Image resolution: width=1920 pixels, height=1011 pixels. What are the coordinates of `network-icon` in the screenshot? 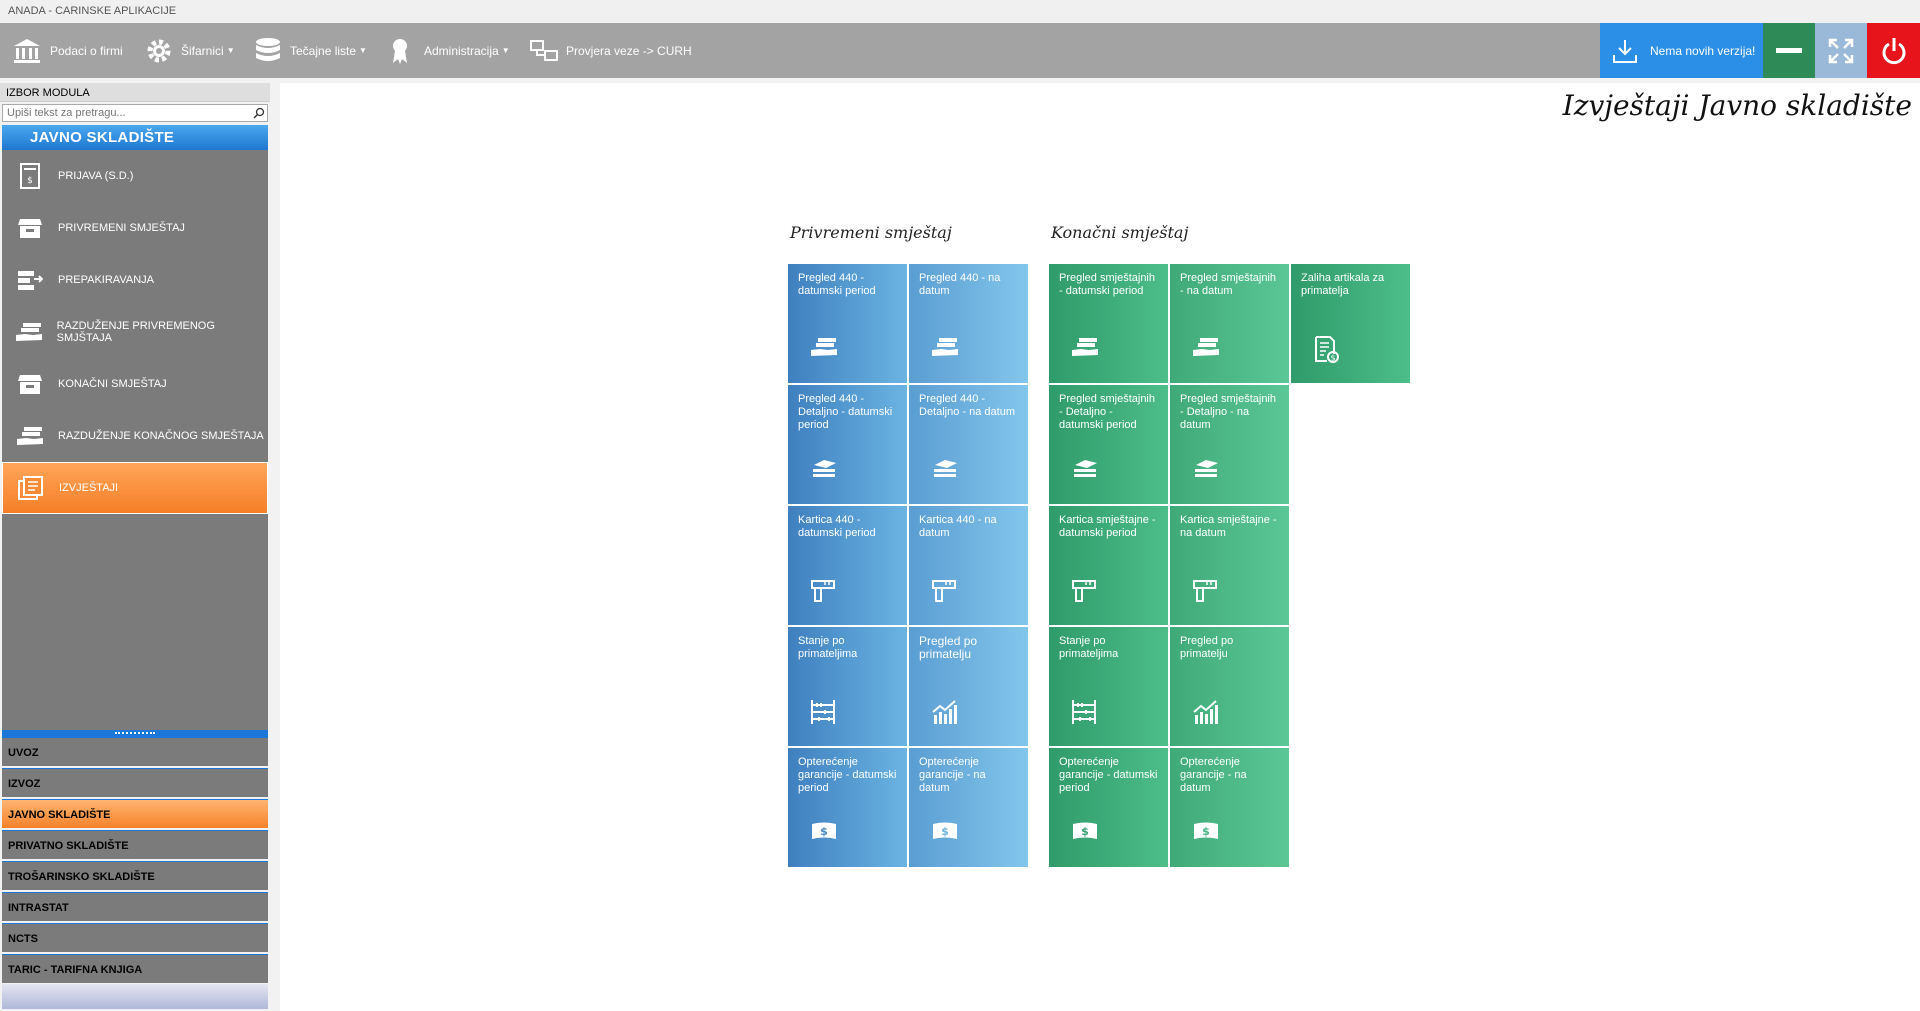 It's located at (544, 50).